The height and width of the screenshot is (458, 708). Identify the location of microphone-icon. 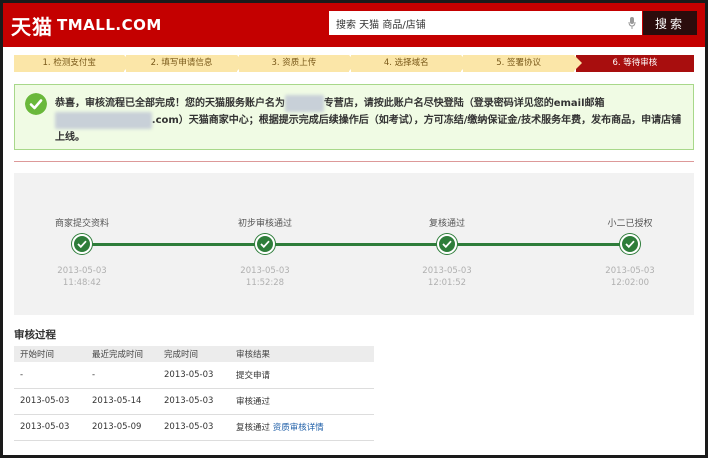
(632, 23).